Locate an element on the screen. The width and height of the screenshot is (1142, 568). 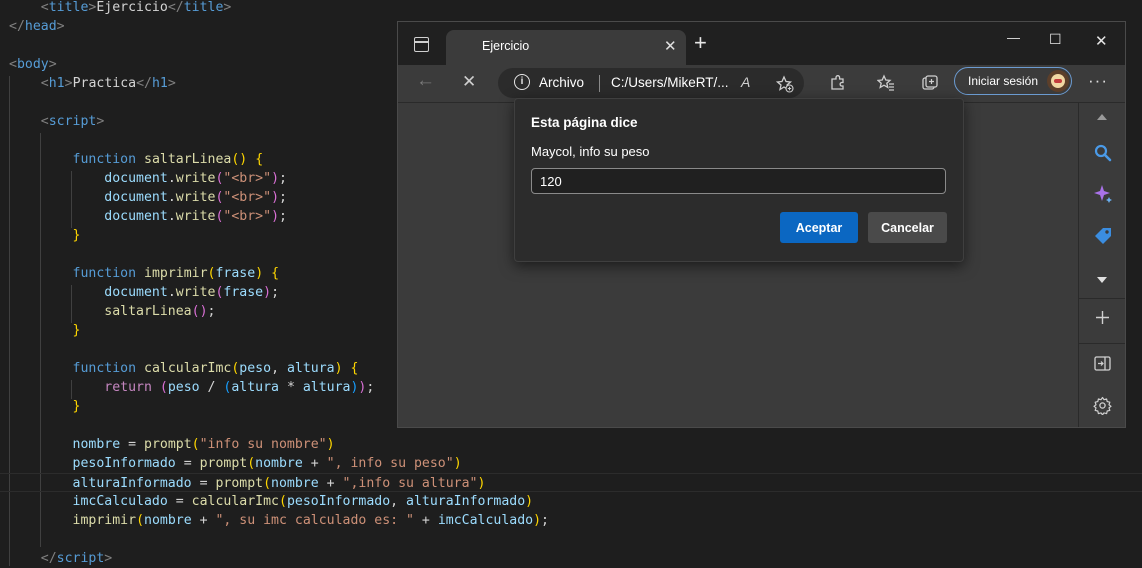
code-token: = is located at coordinates (132, 444).